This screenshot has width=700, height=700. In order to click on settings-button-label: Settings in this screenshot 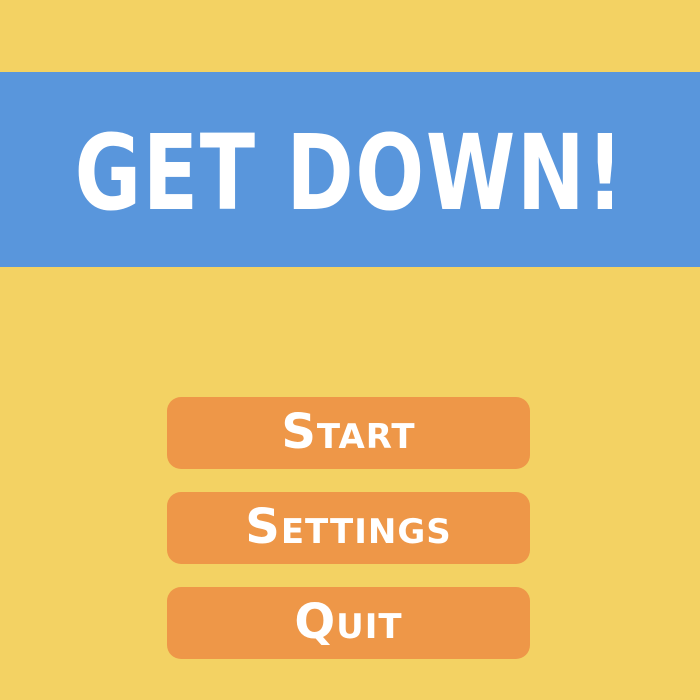, I will do `click(348, 527)`.